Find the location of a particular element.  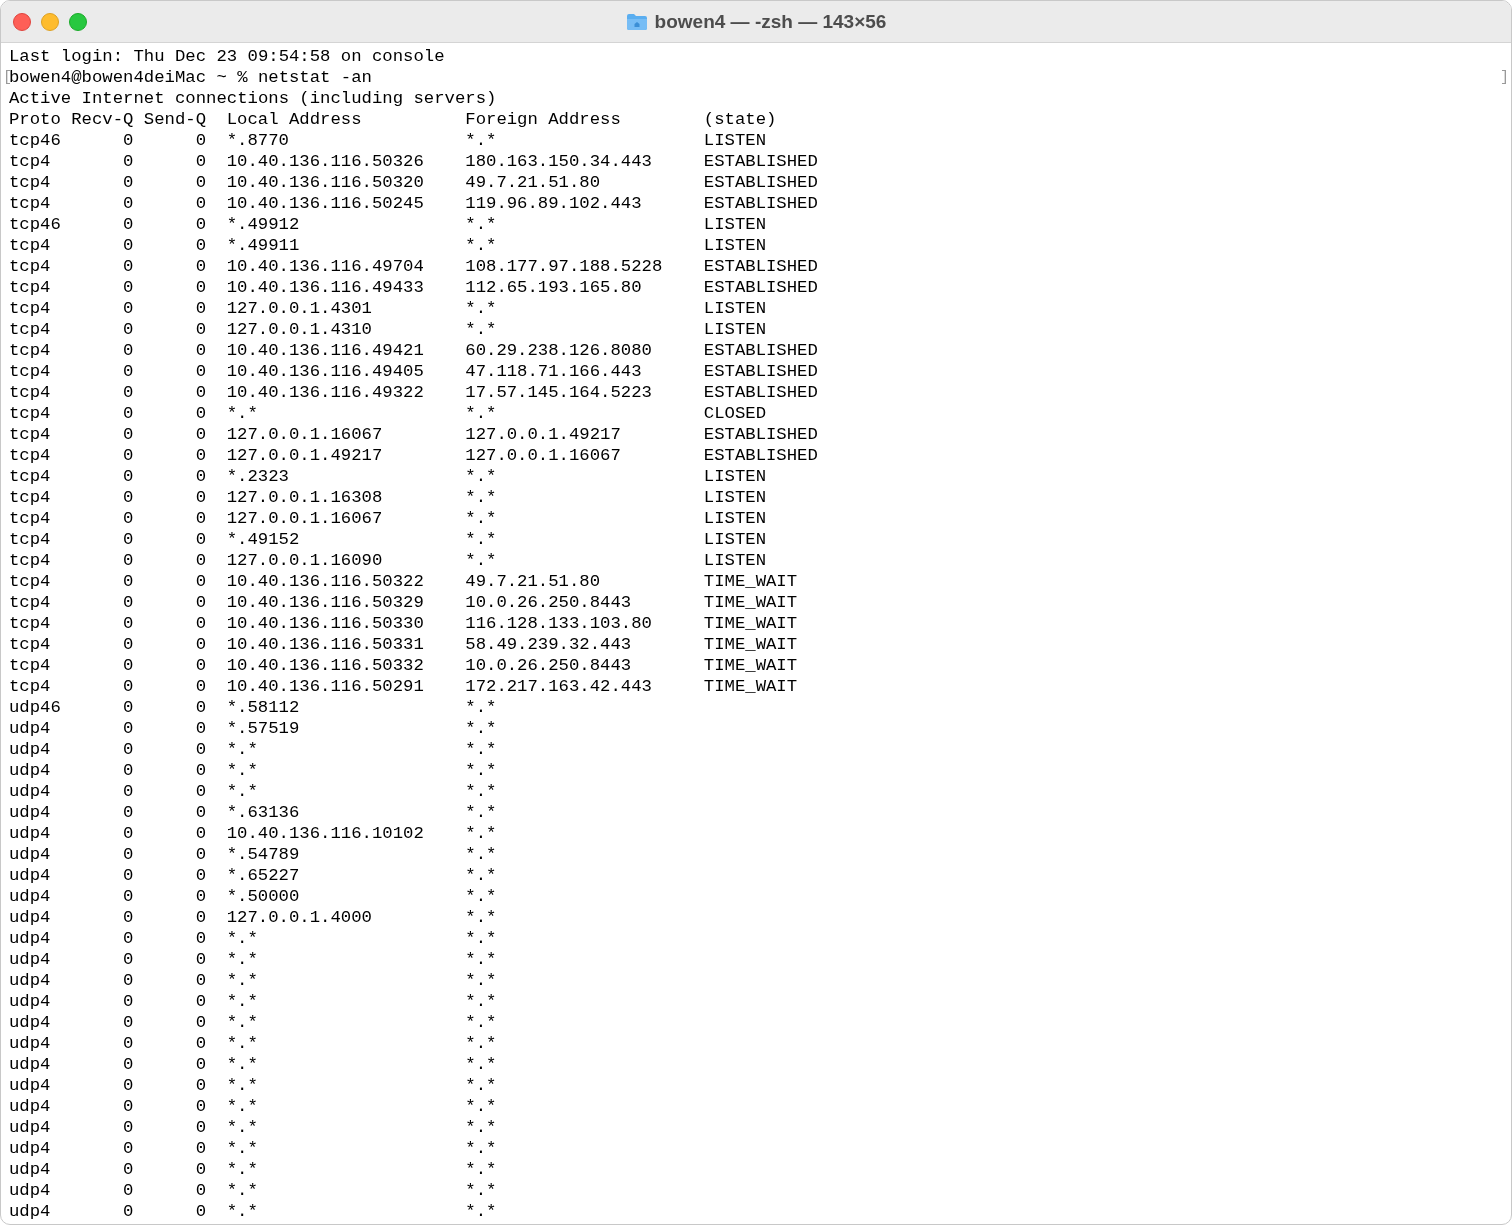

table-cell: tcp46 is located at coordinates (35, 140).